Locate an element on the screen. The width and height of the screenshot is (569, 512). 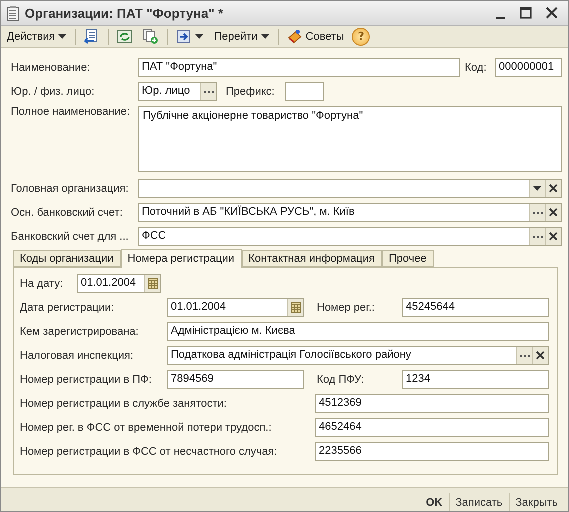
input-field: 4512369 is located at coordinates (432, 403).